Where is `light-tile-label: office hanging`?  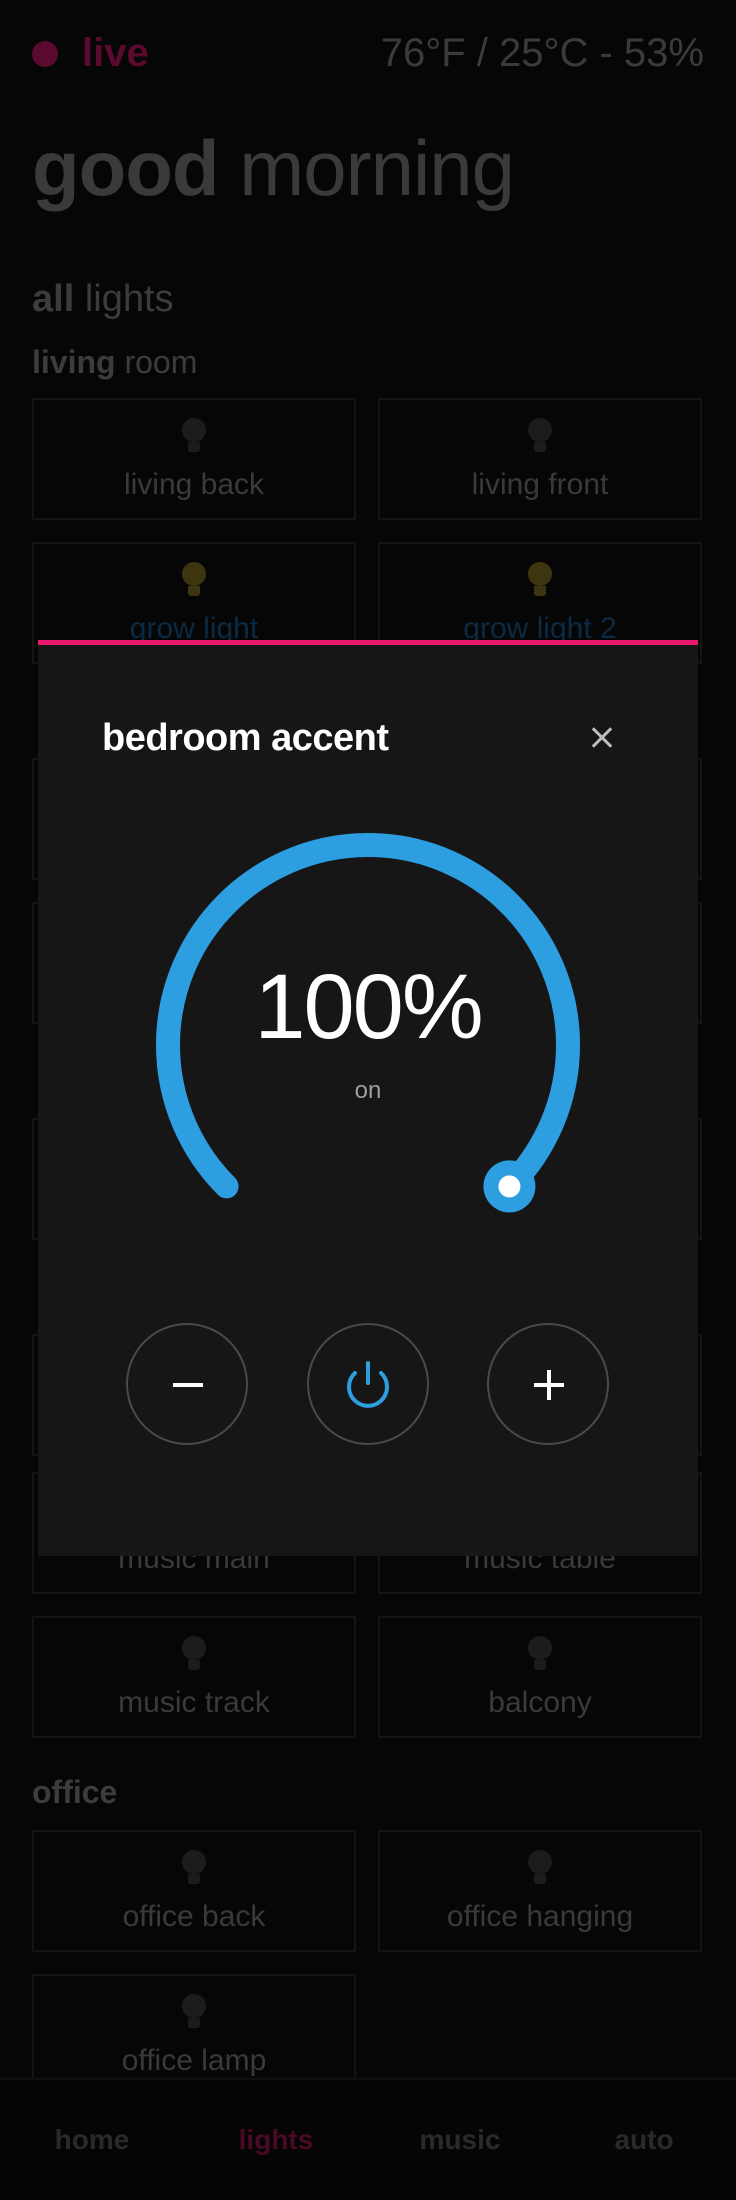
light-tile-label: office hanging is located at coordinates (540, 1916).